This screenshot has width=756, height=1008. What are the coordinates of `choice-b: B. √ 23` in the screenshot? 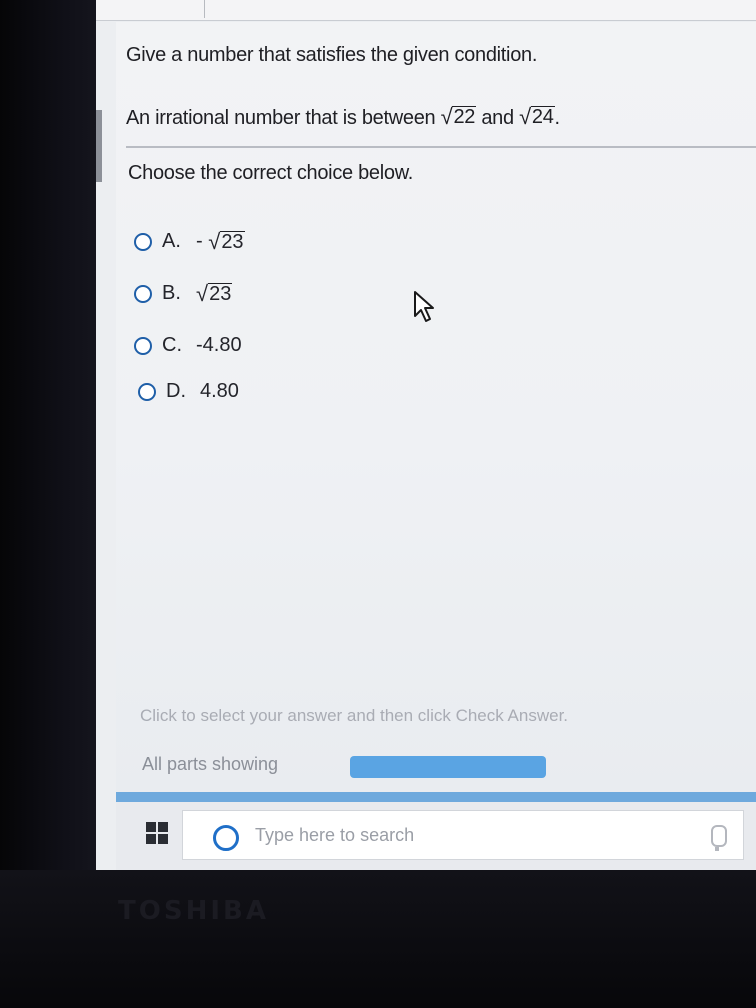 It's located at (183, 293).